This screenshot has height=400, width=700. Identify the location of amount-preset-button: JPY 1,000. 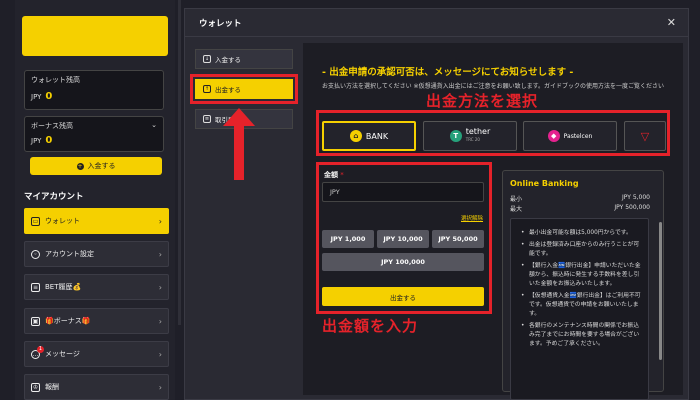
(348, 239).